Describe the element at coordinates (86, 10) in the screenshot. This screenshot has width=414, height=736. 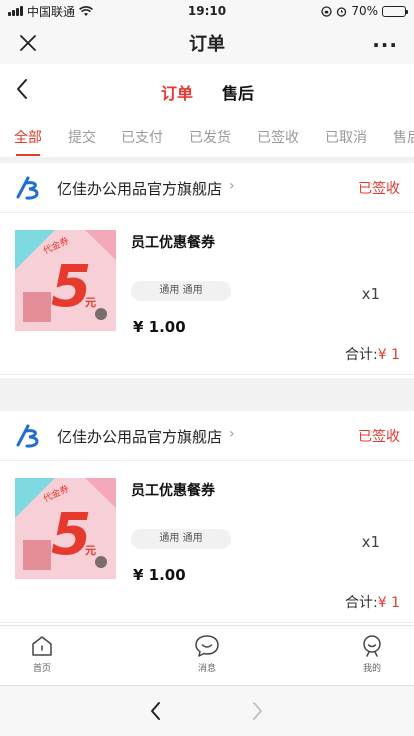
I see `wifi-icon` at that location.